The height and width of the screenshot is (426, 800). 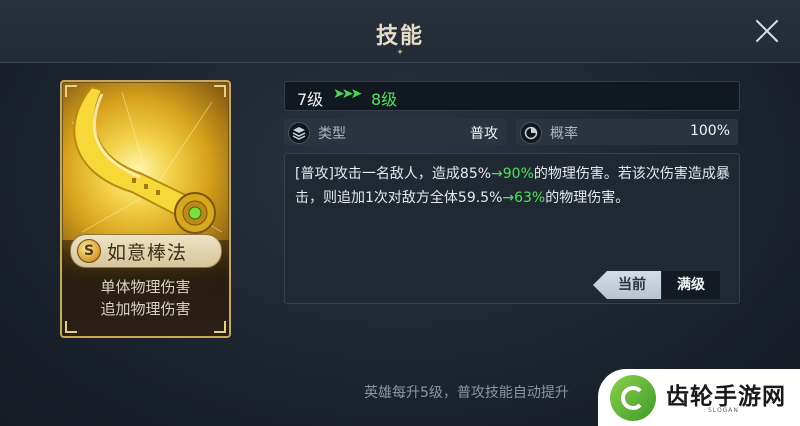 I want to click on desc-upgrade-value: →90%, so click(x=512, y=174).